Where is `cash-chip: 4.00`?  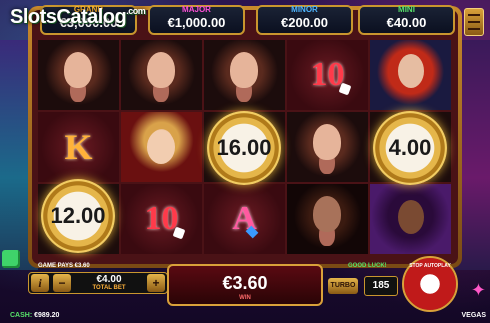 cash-chip: 4.00 is located at coordinates (410, 148).